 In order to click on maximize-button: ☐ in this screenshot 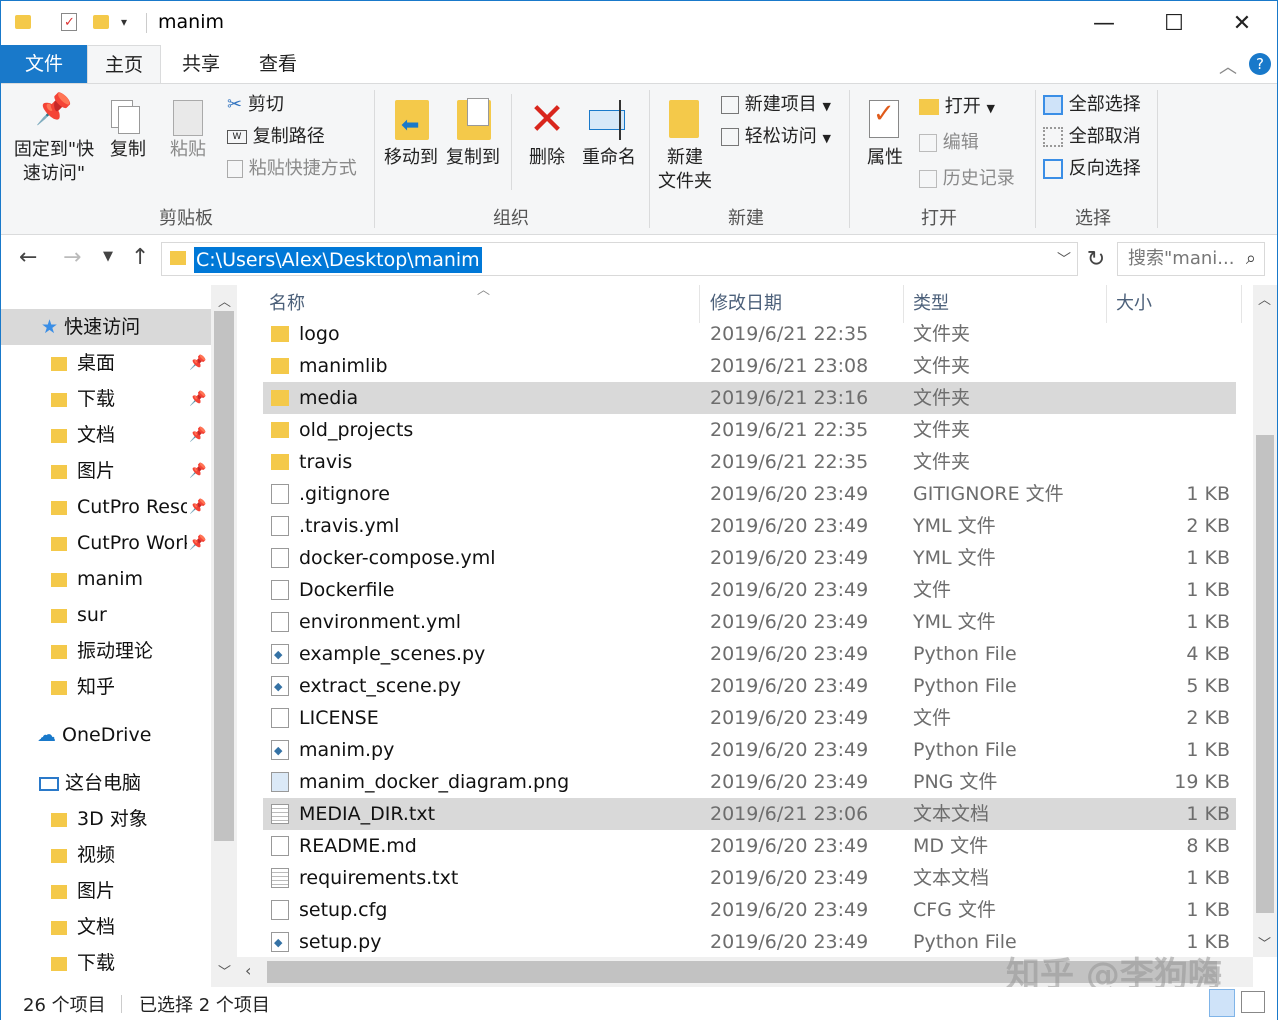, I will do `click(1174, 23)`.